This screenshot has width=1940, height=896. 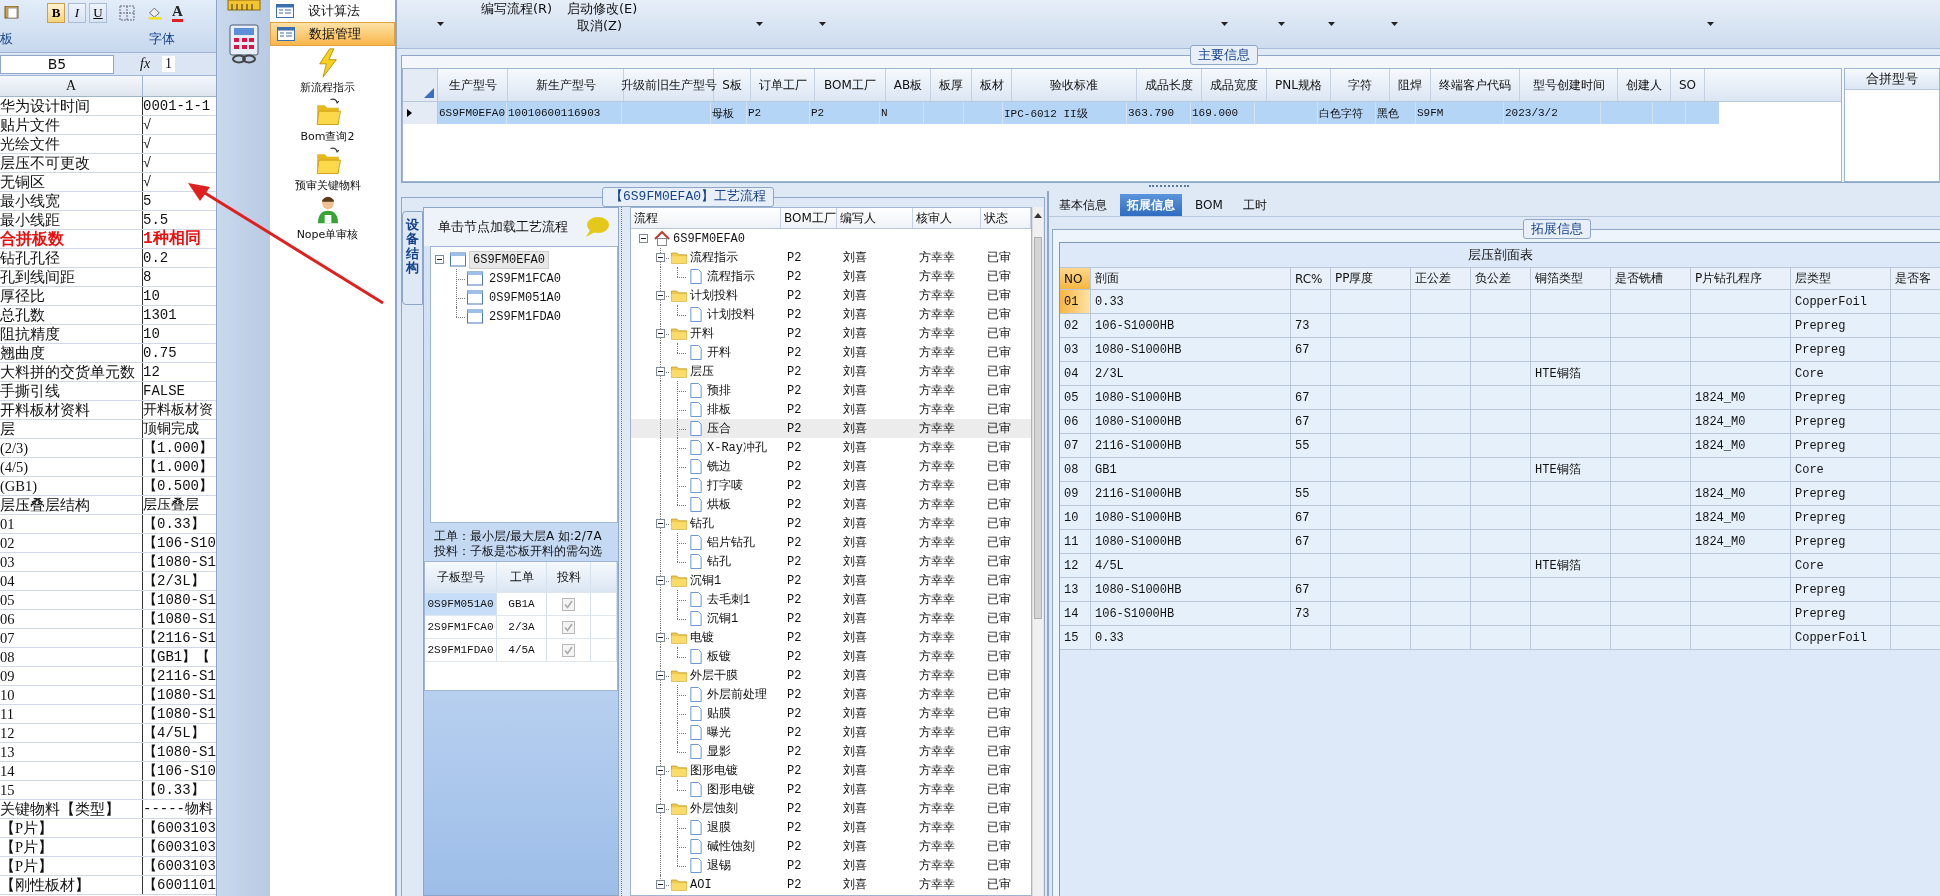 What do you see at coordinates (831, 713) in the screenshot?
I see `tree-row: 贴膜 P2 刘喜 方幸幸 已审` at bounding box center [831, 713].